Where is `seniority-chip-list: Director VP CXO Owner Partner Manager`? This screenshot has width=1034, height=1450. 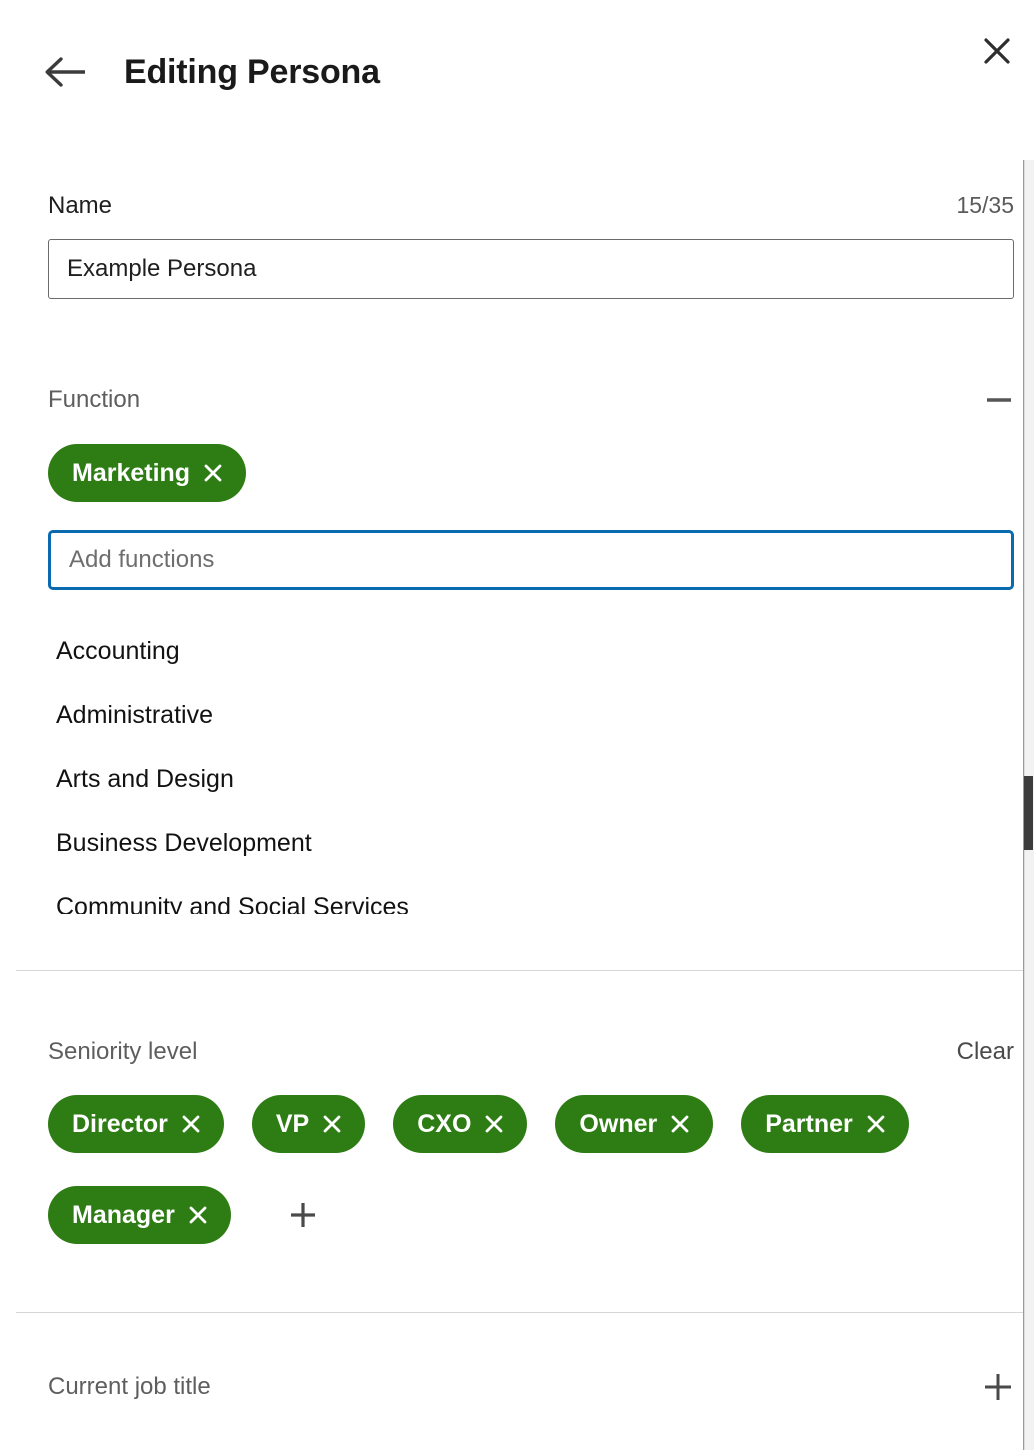 seniority-chip-list: Director VP CXO Owner Partner Manager is located at coordinates (531, 1169).